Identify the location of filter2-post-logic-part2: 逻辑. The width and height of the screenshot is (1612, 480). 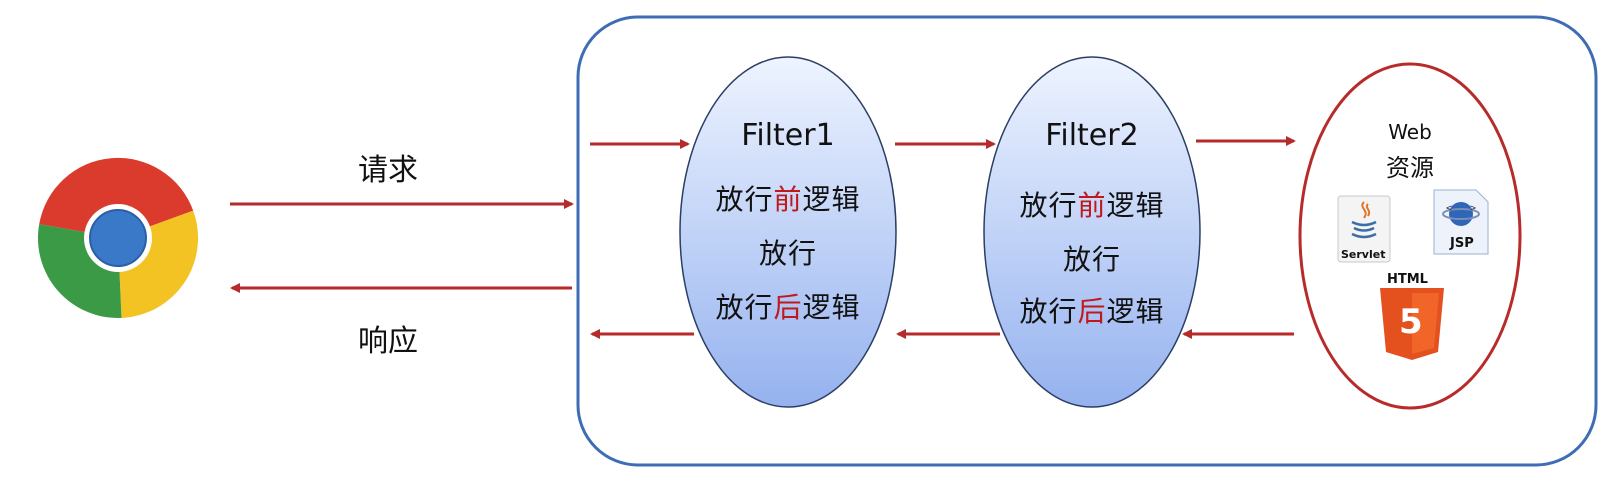
(1135, 311).